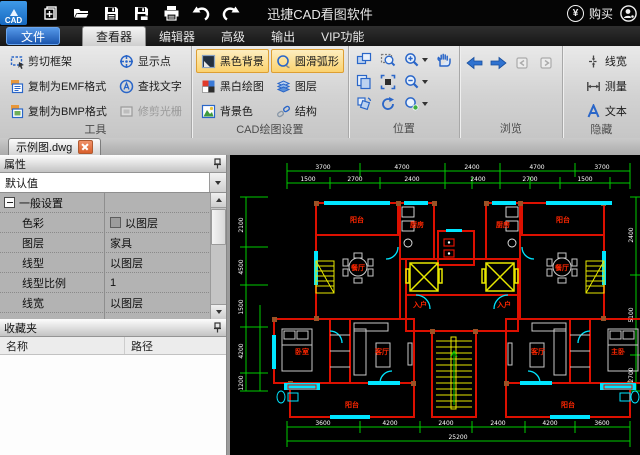 Image resolution: width=640 pixels, height=455 pixels. Describe the element at coordinates (177, 36) in the screenshot. I see `tab-editor: 编辑器` at that location.